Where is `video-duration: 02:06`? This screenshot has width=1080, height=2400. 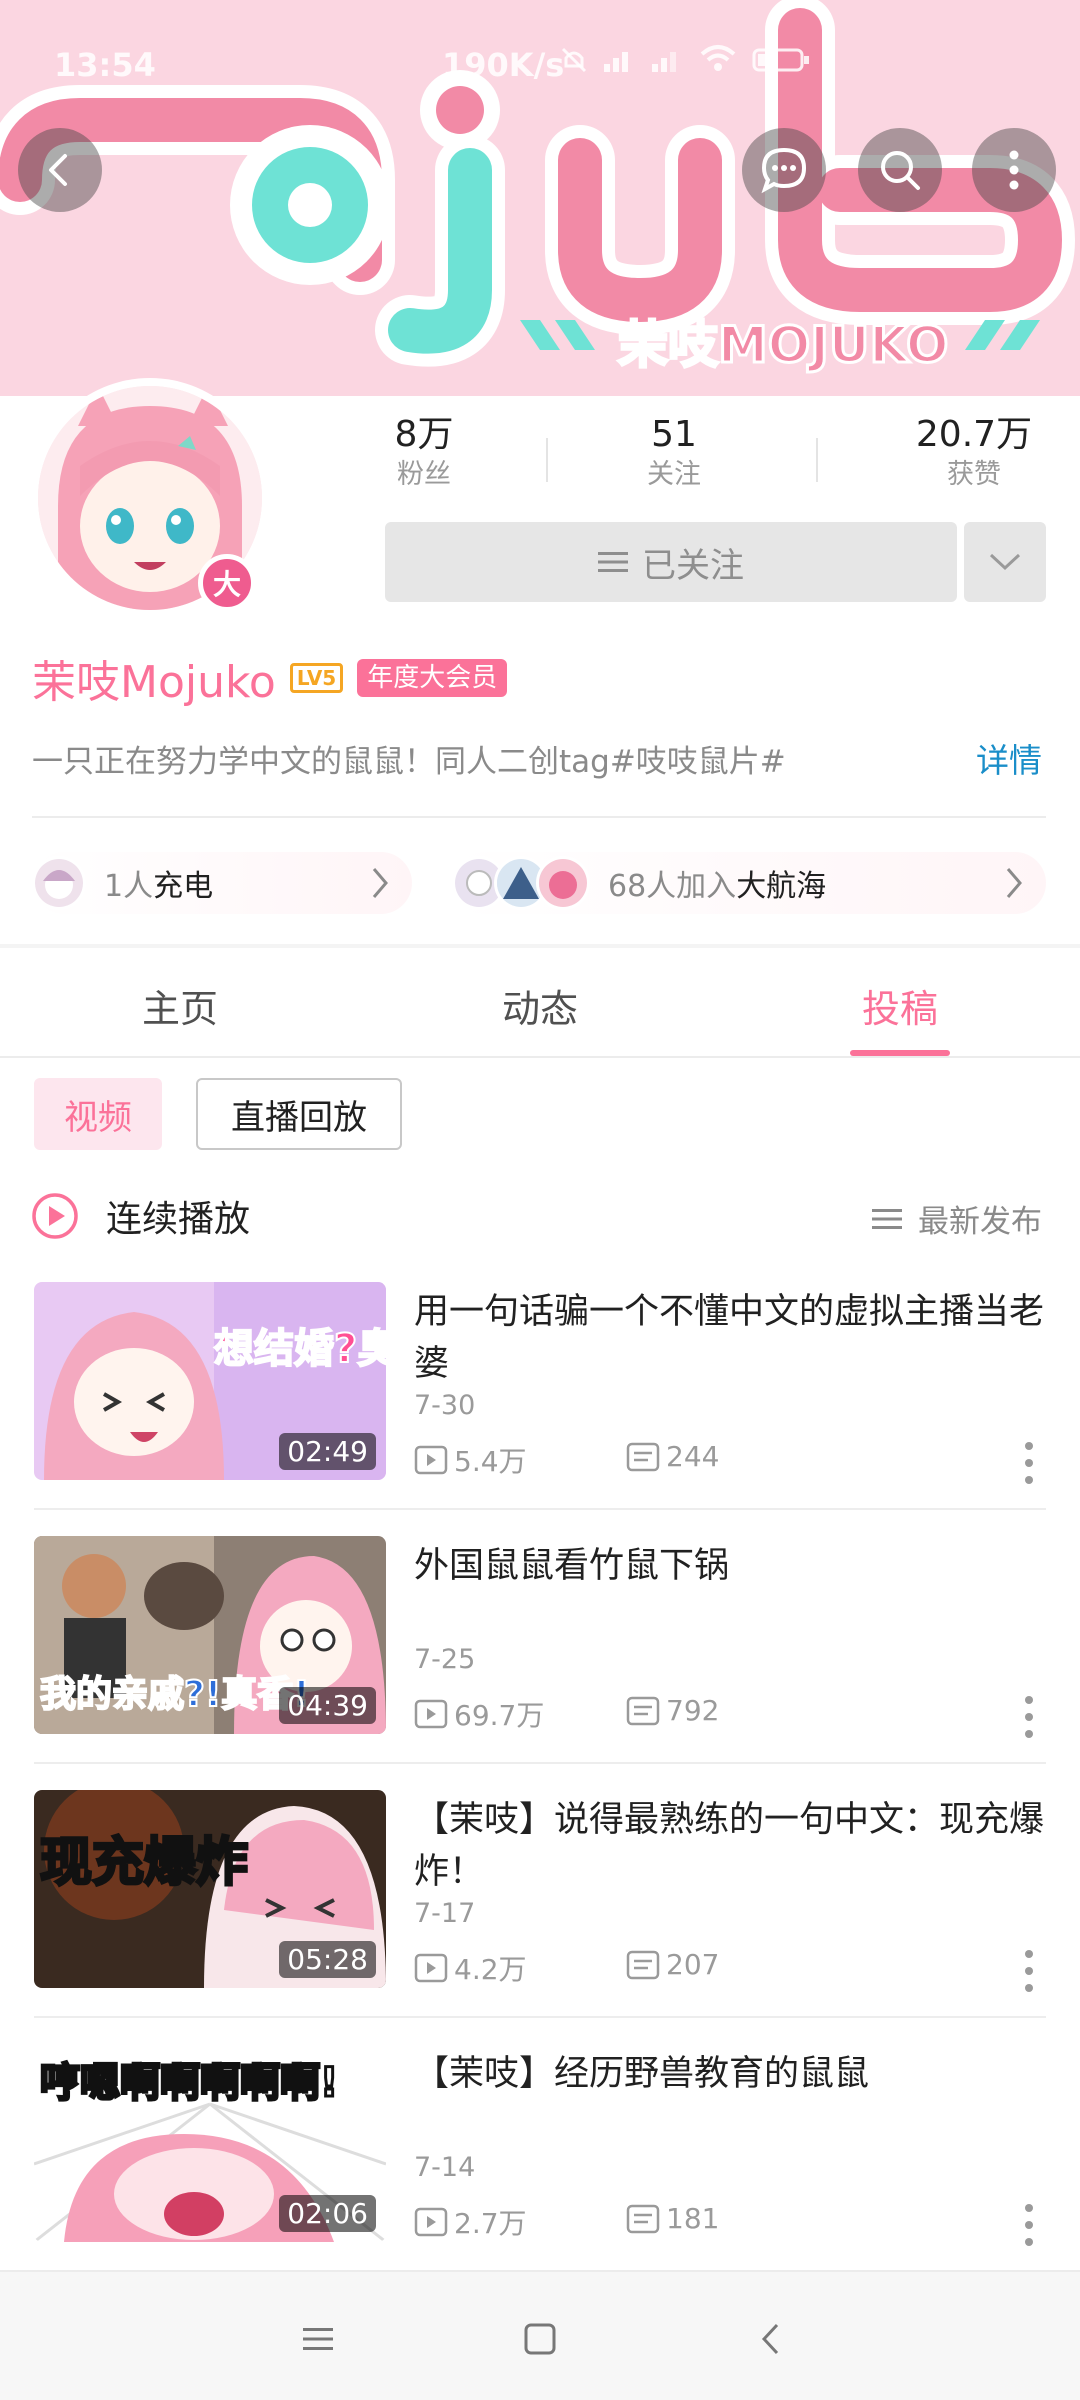
video-duration: 02:06 is located at coordinates (327, 2213).